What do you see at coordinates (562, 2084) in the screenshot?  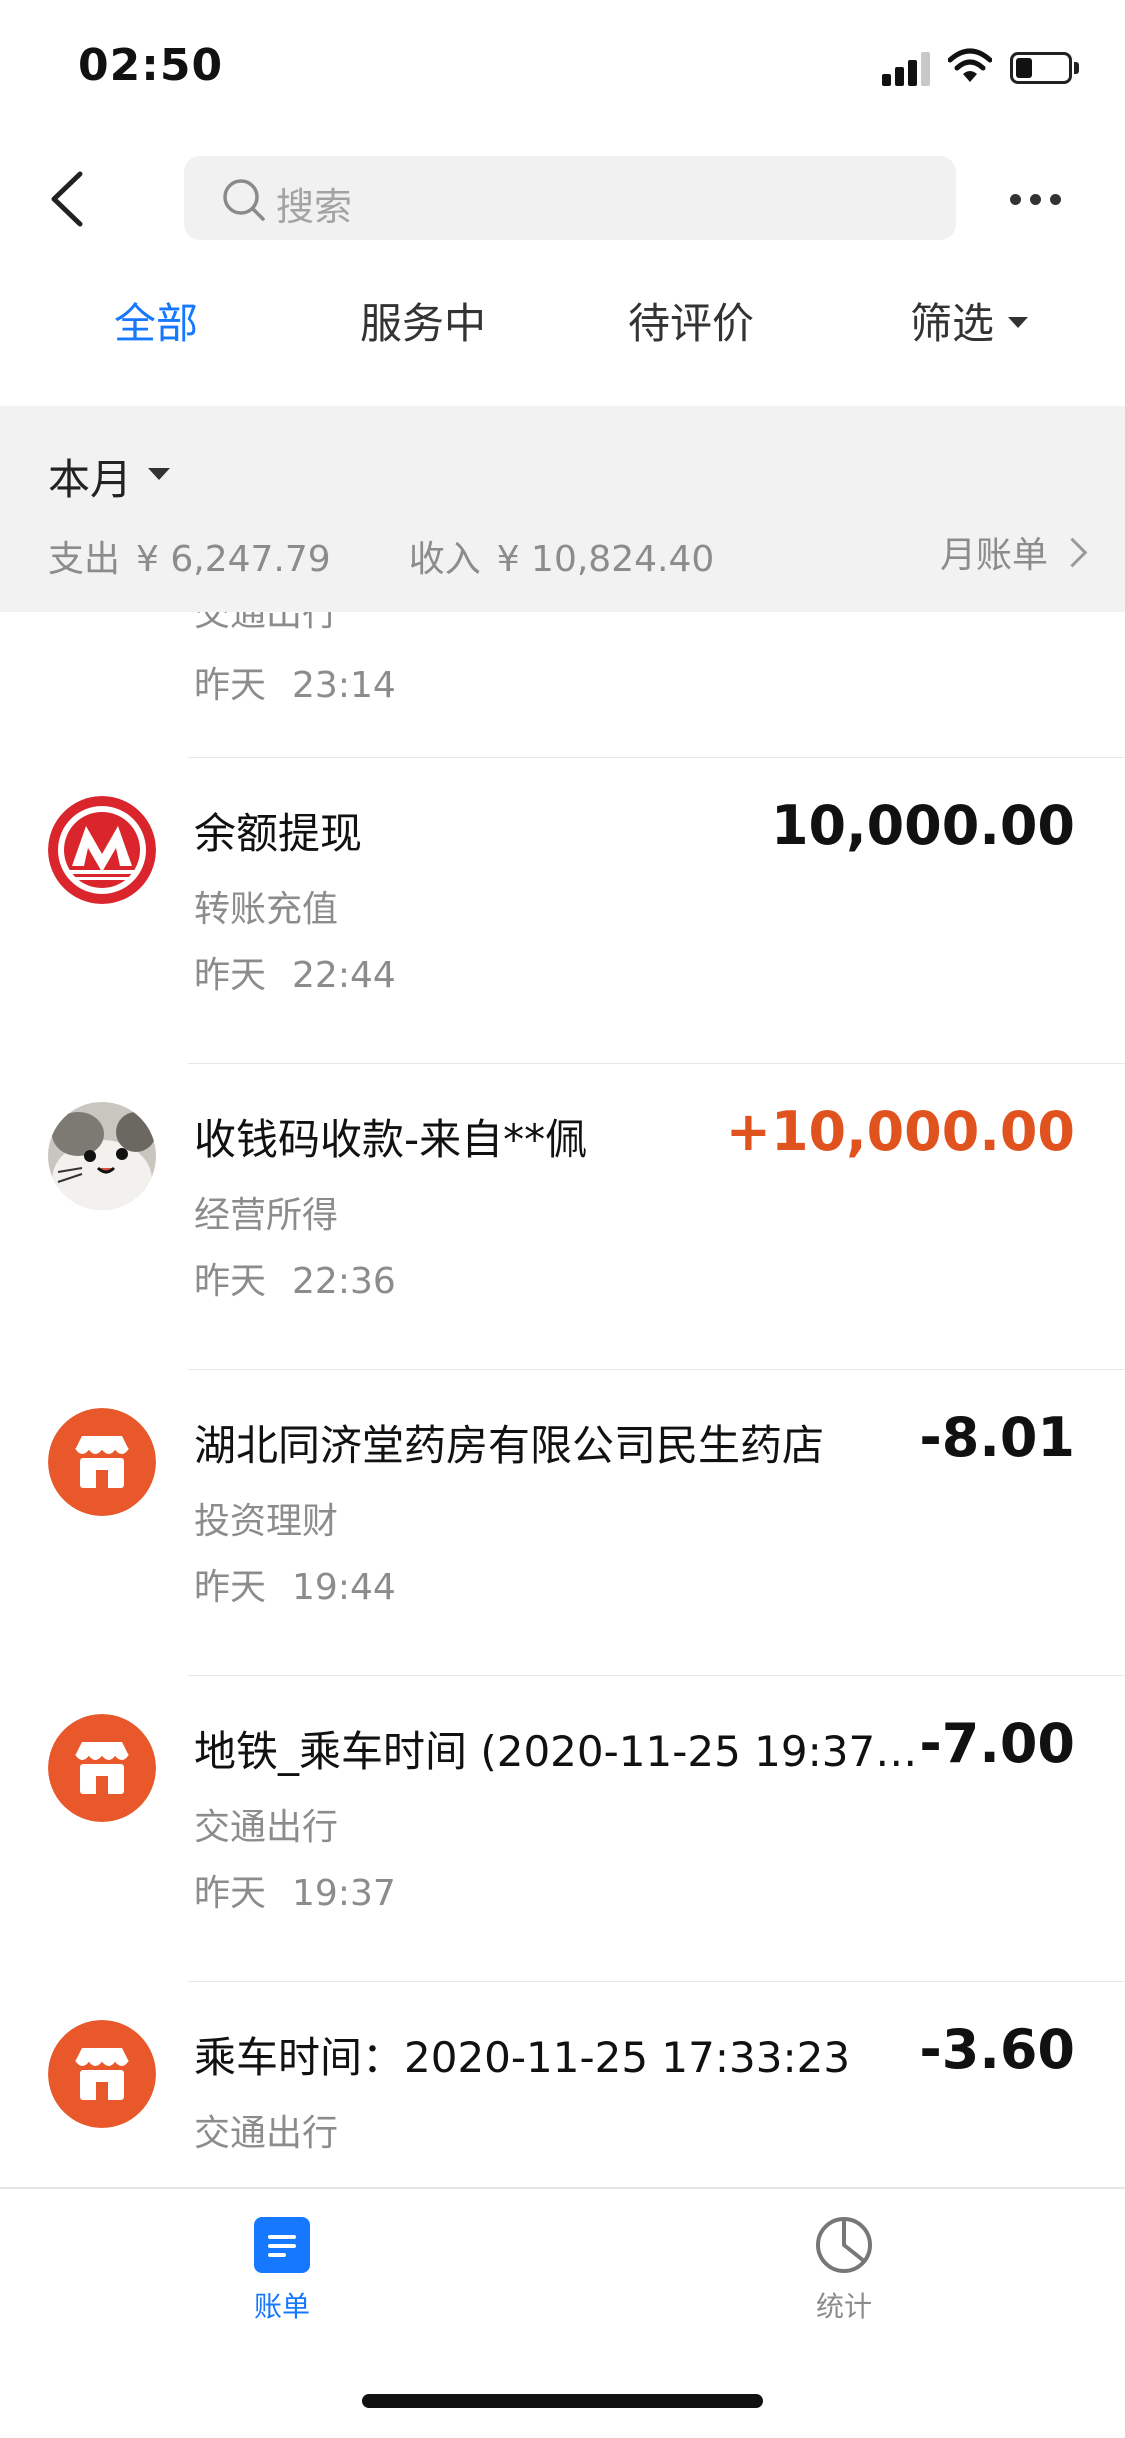 I see `transaction-row: 乘车时间：2020-11-25 17:33:23 交通出行 -3.60` at bounding box center [562, 2084].